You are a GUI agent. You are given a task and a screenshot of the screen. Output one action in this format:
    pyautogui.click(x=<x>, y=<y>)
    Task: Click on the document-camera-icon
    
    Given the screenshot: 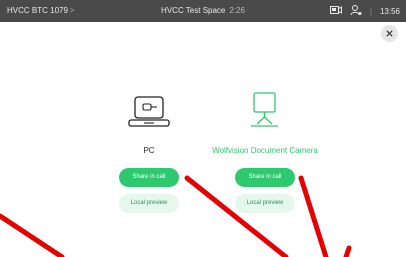 What is the action you would take?
    pyautogui.click(x=264, y=109)
    